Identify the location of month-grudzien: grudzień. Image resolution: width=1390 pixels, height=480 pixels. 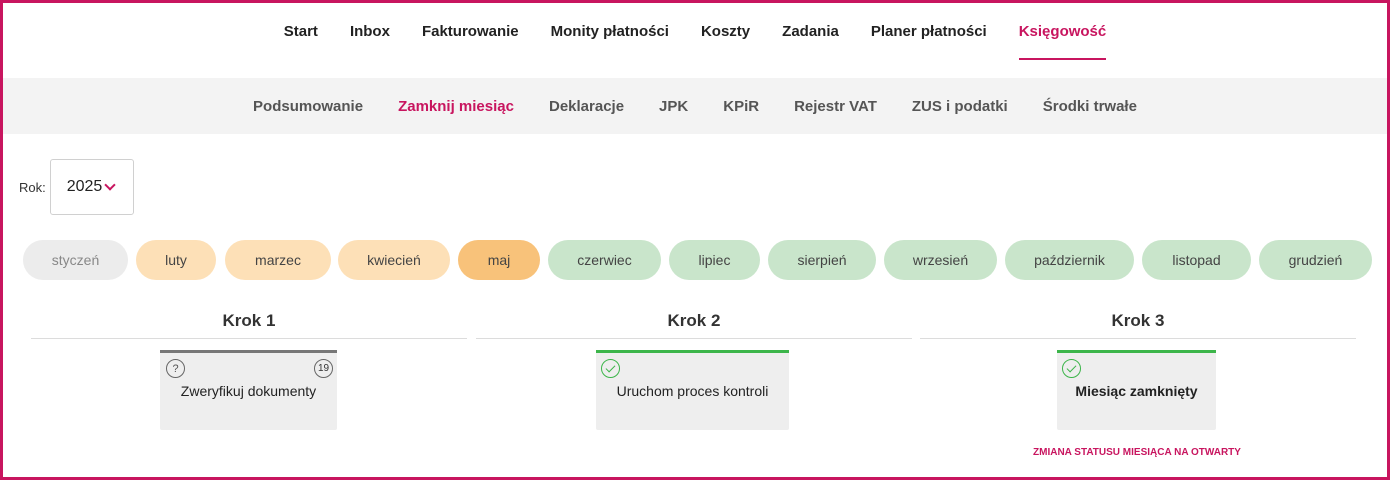
(1315, 260).